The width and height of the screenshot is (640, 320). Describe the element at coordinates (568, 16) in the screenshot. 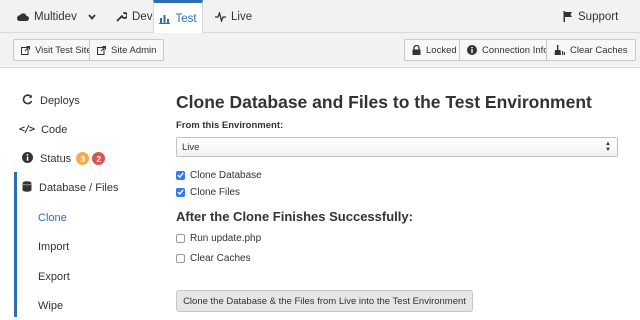

I see `flag-icon` at that location.